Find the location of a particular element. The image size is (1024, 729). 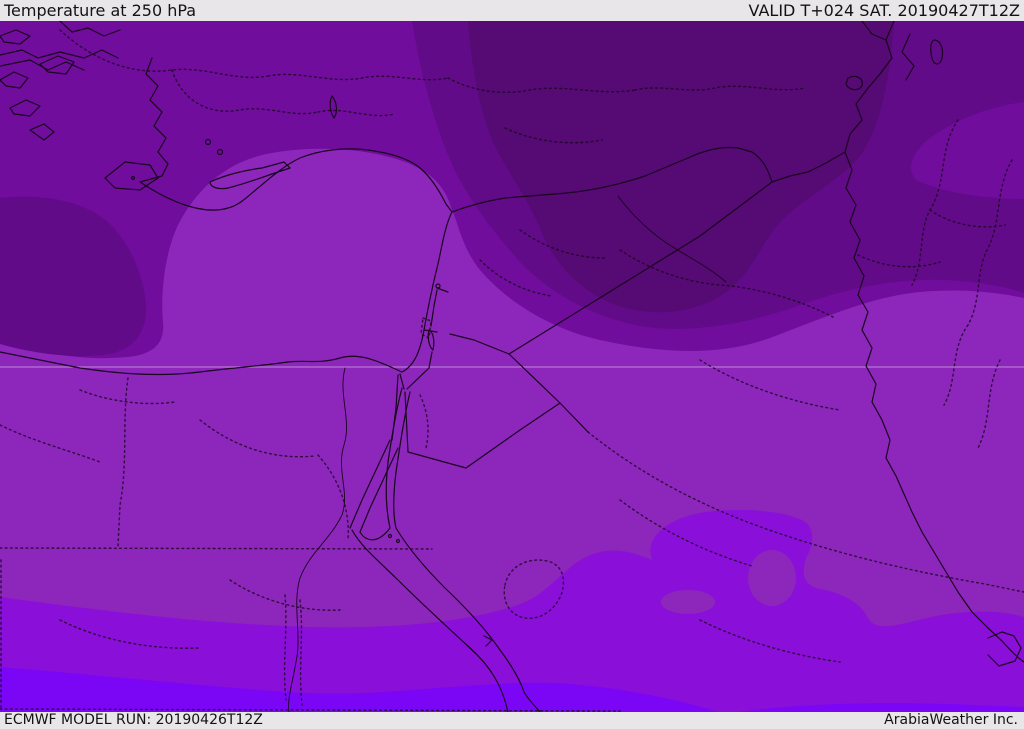

map-title: Temperature at 250 hPa is located at coordinates (100, 10).